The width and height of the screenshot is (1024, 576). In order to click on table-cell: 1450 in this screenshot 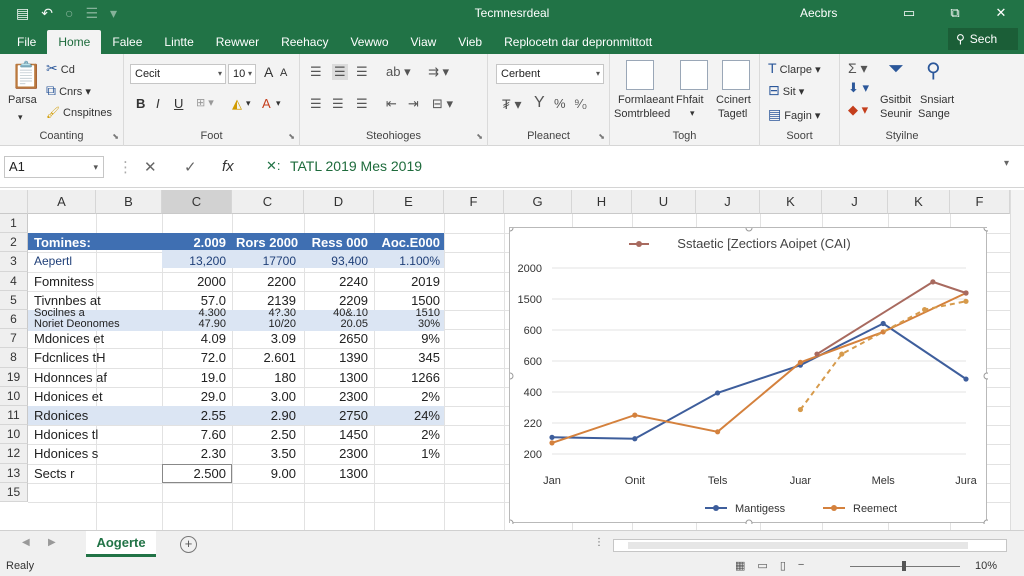, I will do `click(338, 434)`.